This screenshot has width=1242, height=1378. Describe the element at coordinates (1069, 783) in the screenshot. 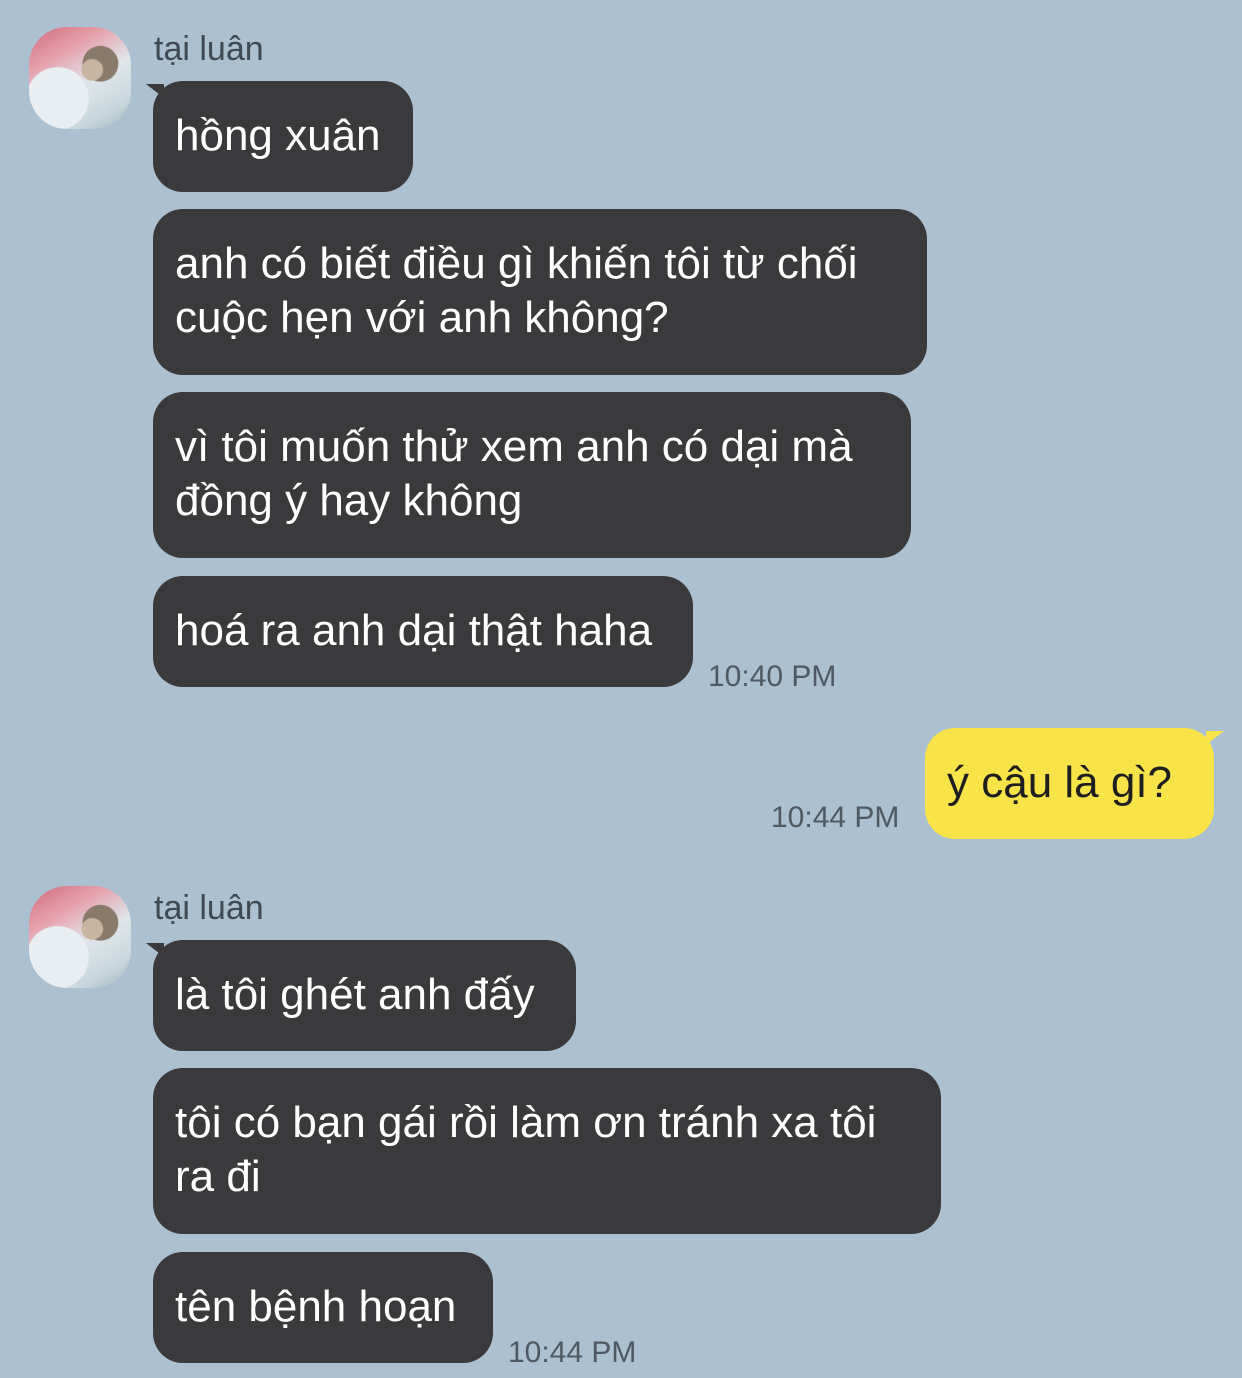

I see `outgoing-message: ý cậu là gì?` at that location.